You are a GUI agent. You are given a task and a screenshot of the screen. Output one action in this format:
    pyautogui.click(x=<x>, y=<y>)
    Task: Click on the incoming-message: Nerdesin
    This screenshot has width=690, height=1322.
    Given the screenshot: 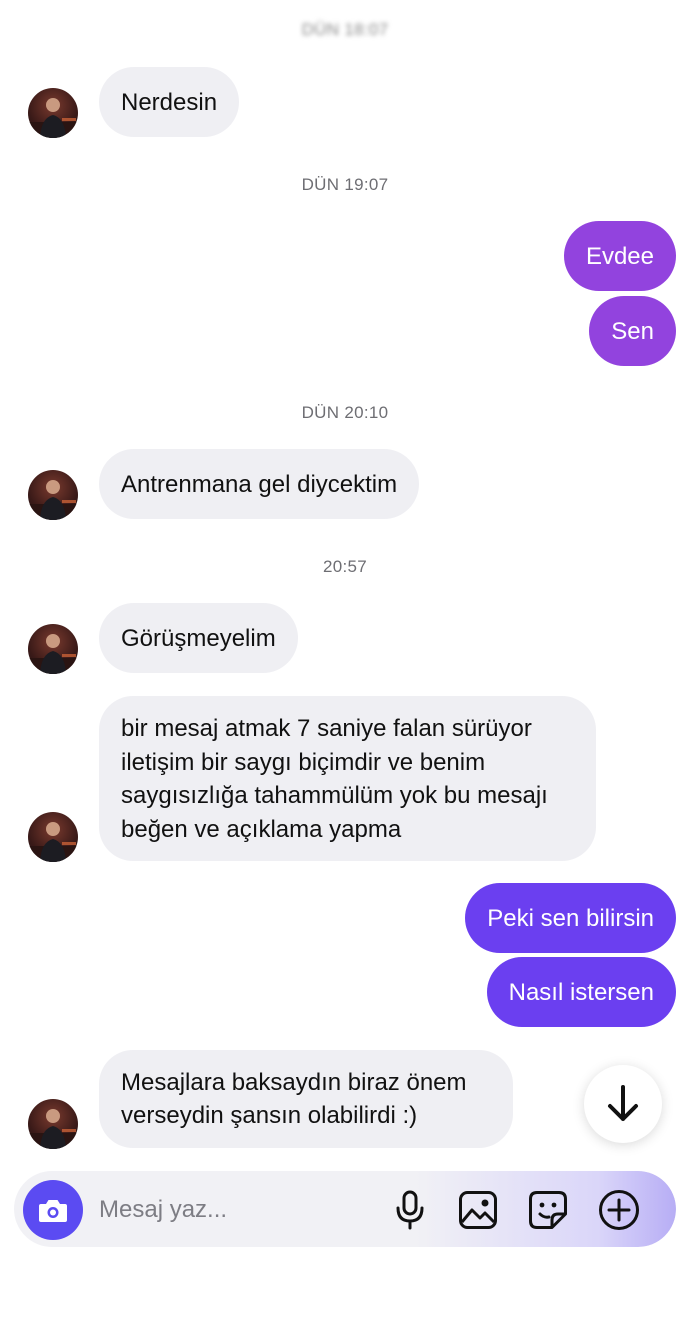 What is the action you would take?
    pyautogui.click(x=169, y=102)
    